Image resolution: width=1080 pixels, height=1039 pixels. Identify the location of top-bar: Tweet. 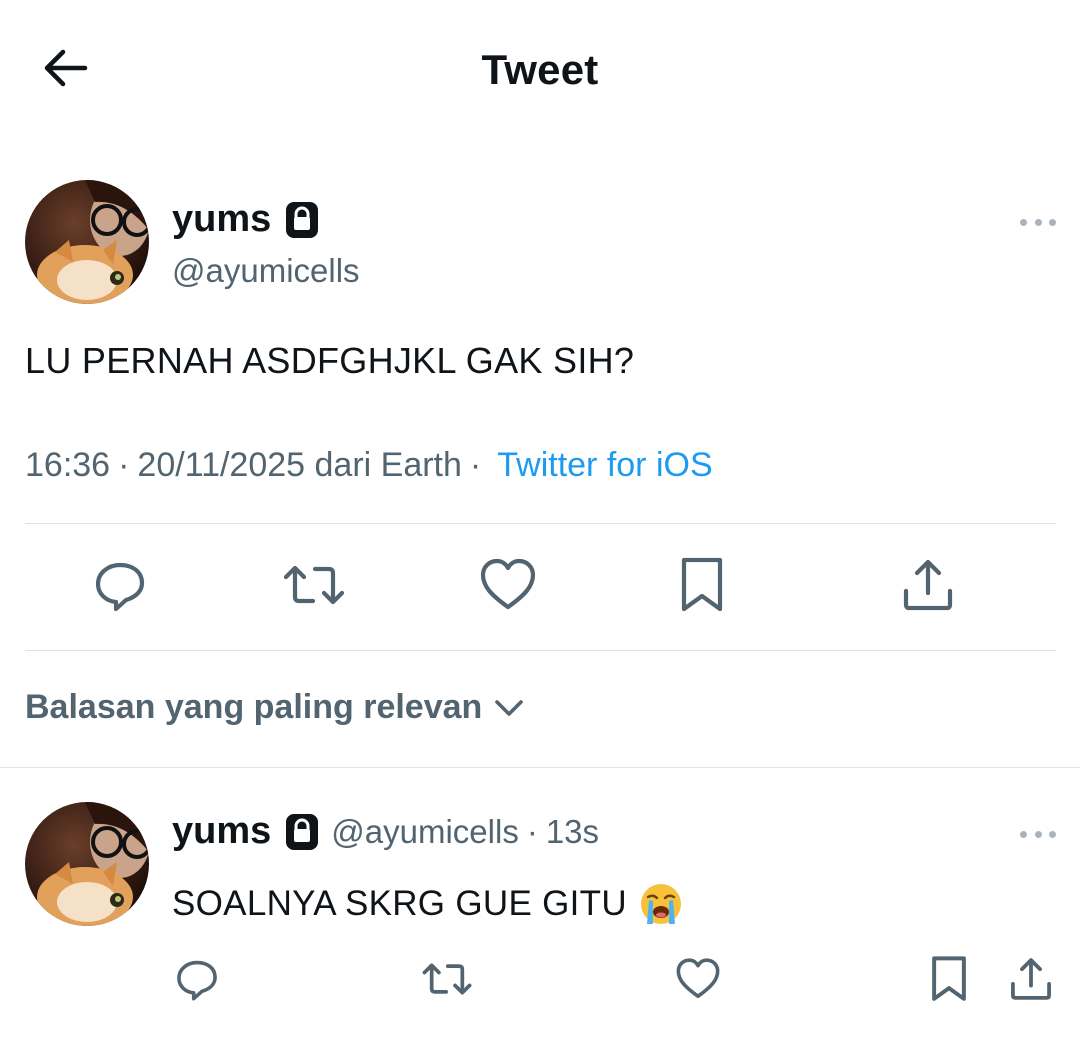
(540, 70).